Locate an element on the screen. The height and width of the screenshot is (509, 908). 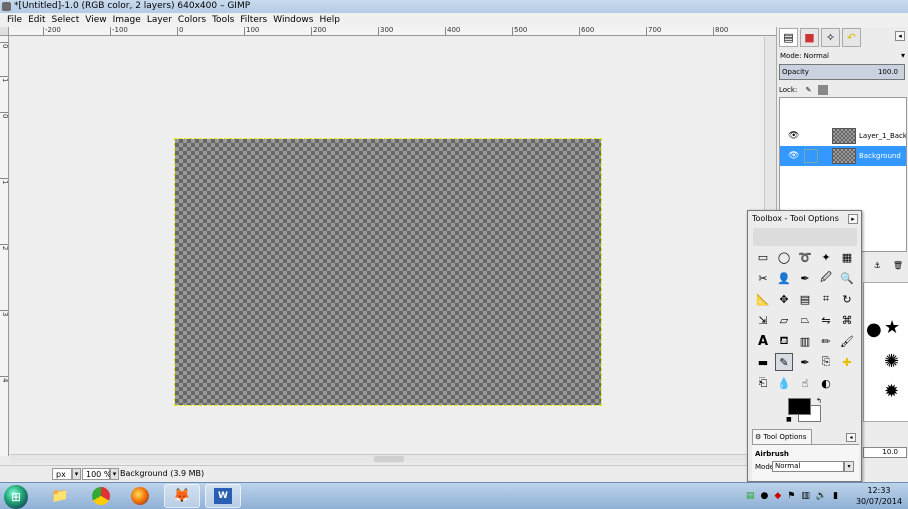
mode-value: Normal is located at coordinates (816, 56).